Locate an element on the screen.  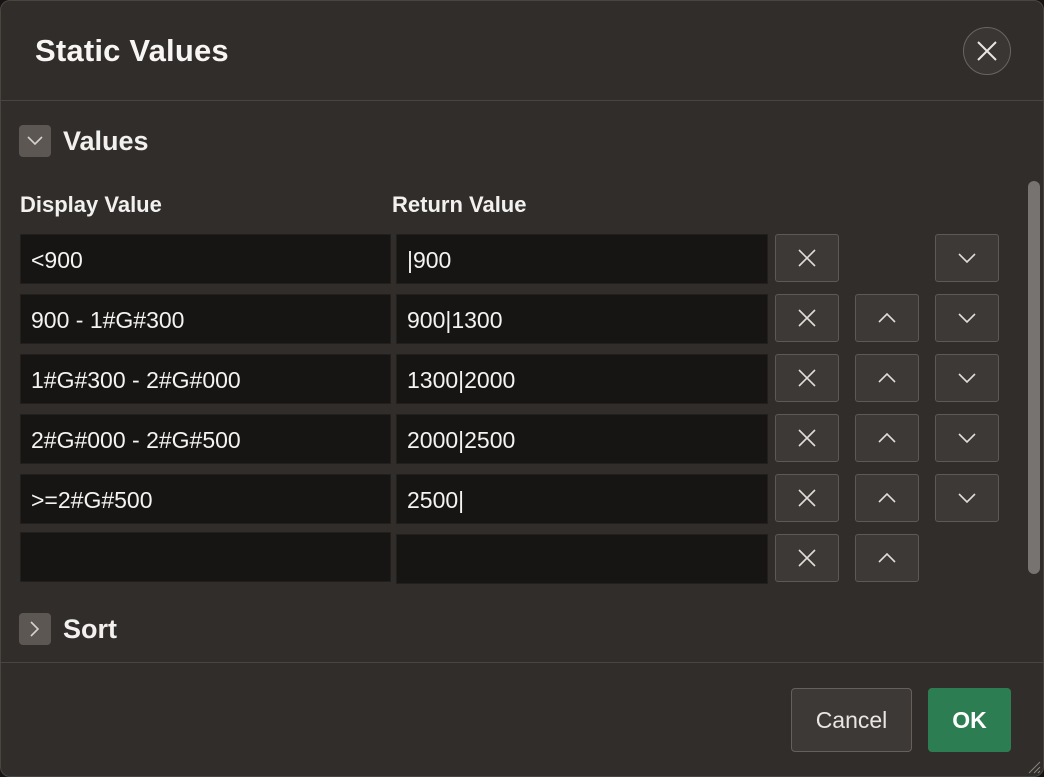
value-row: 1#G#300 - 2#G#000 1300|2000 is located at coordinates (522, 380).